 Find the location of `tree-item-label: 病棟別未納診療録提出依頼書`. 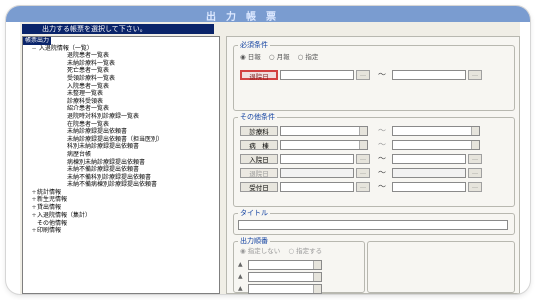

tree-item-label: 病棟別未納診療録提出依頼書 is located at coordinates (106, 162).